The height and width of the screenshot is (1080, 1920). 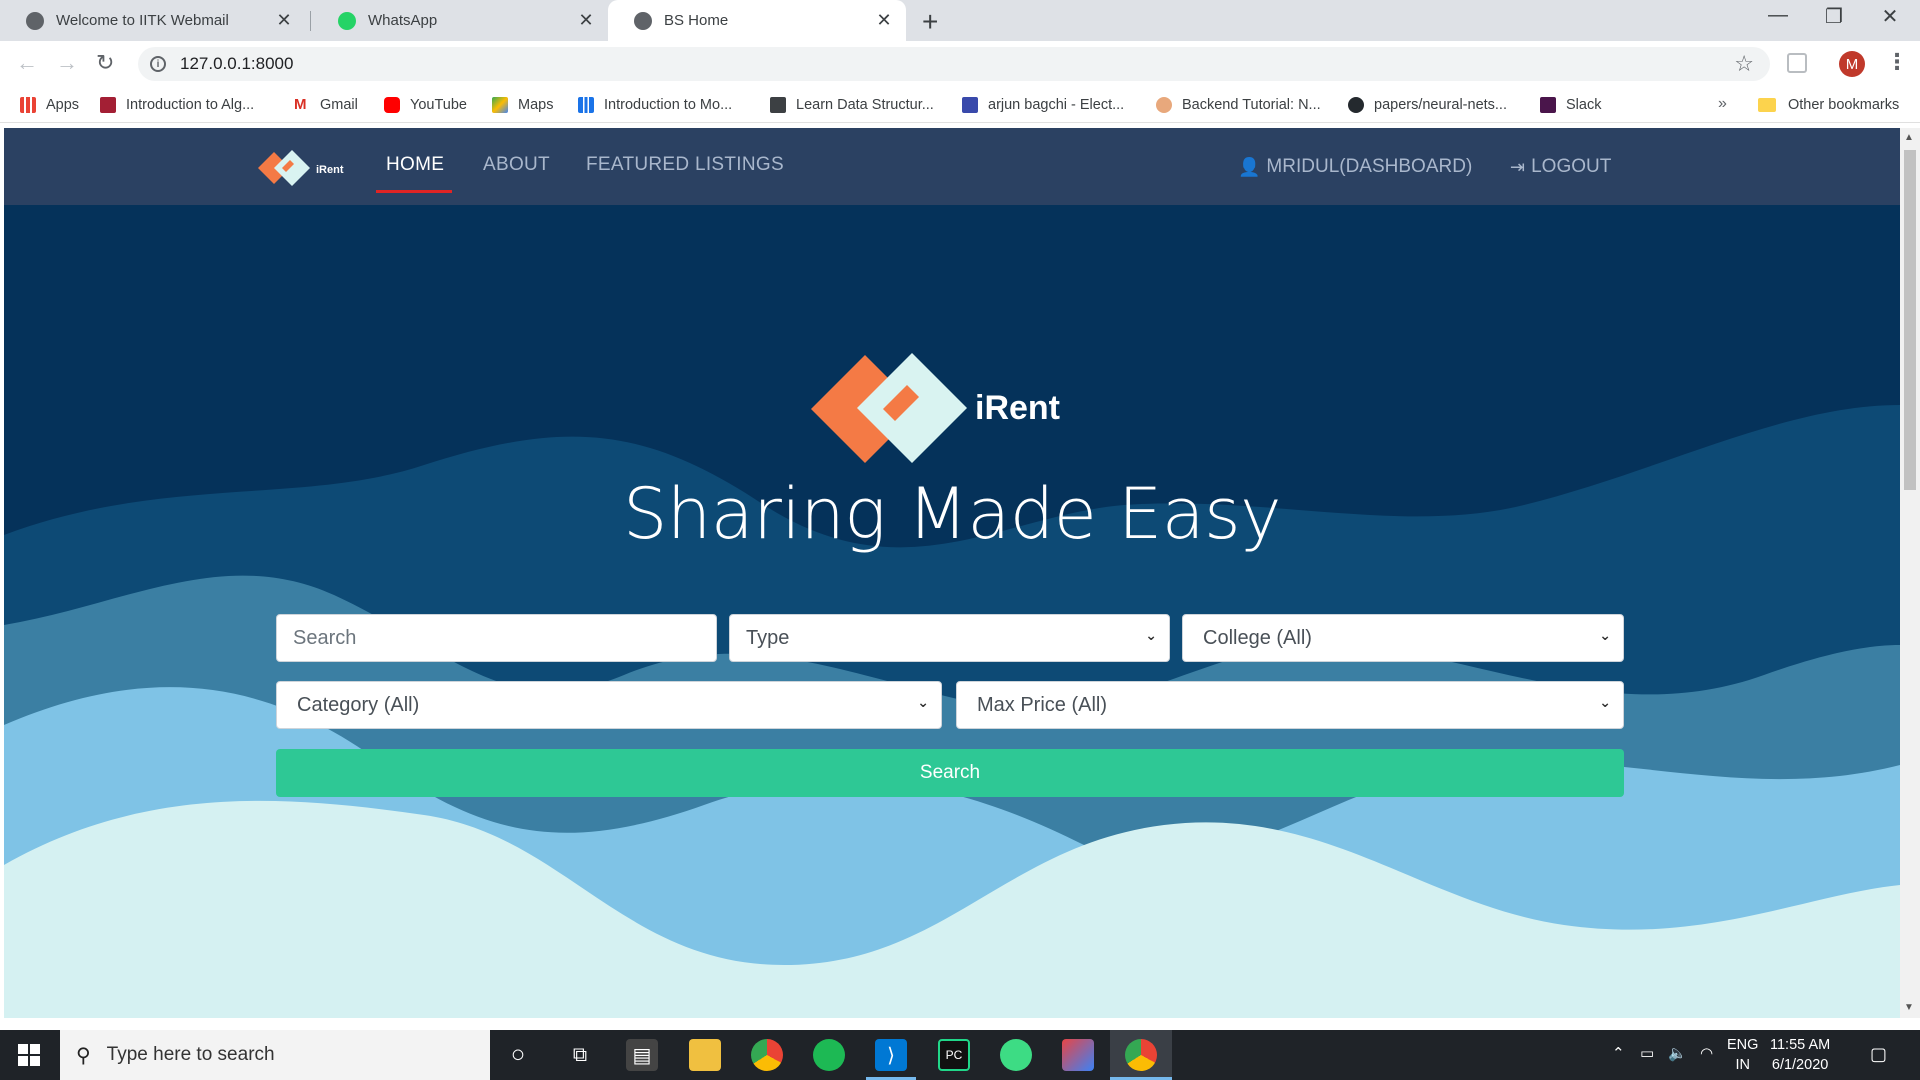 I want to click on bookmark-maps: Maps, so click(x=522, y=105).